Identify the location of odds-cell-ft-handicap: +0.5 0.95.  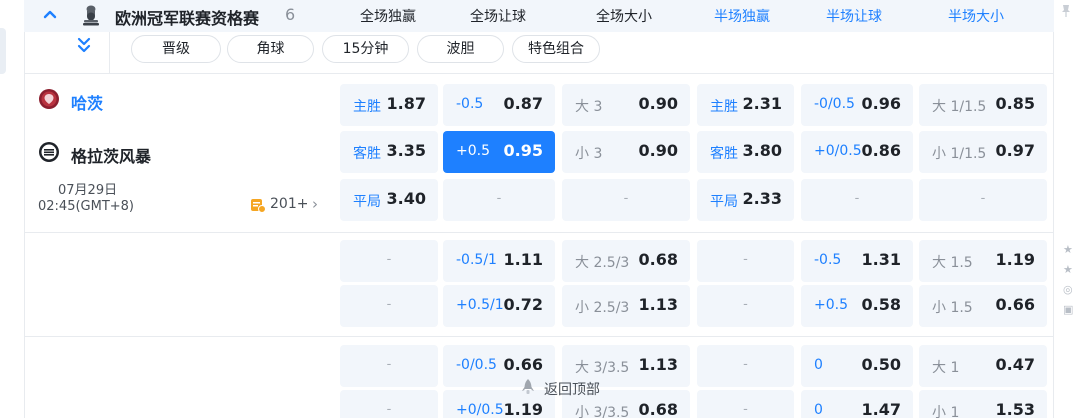
(499, 152).